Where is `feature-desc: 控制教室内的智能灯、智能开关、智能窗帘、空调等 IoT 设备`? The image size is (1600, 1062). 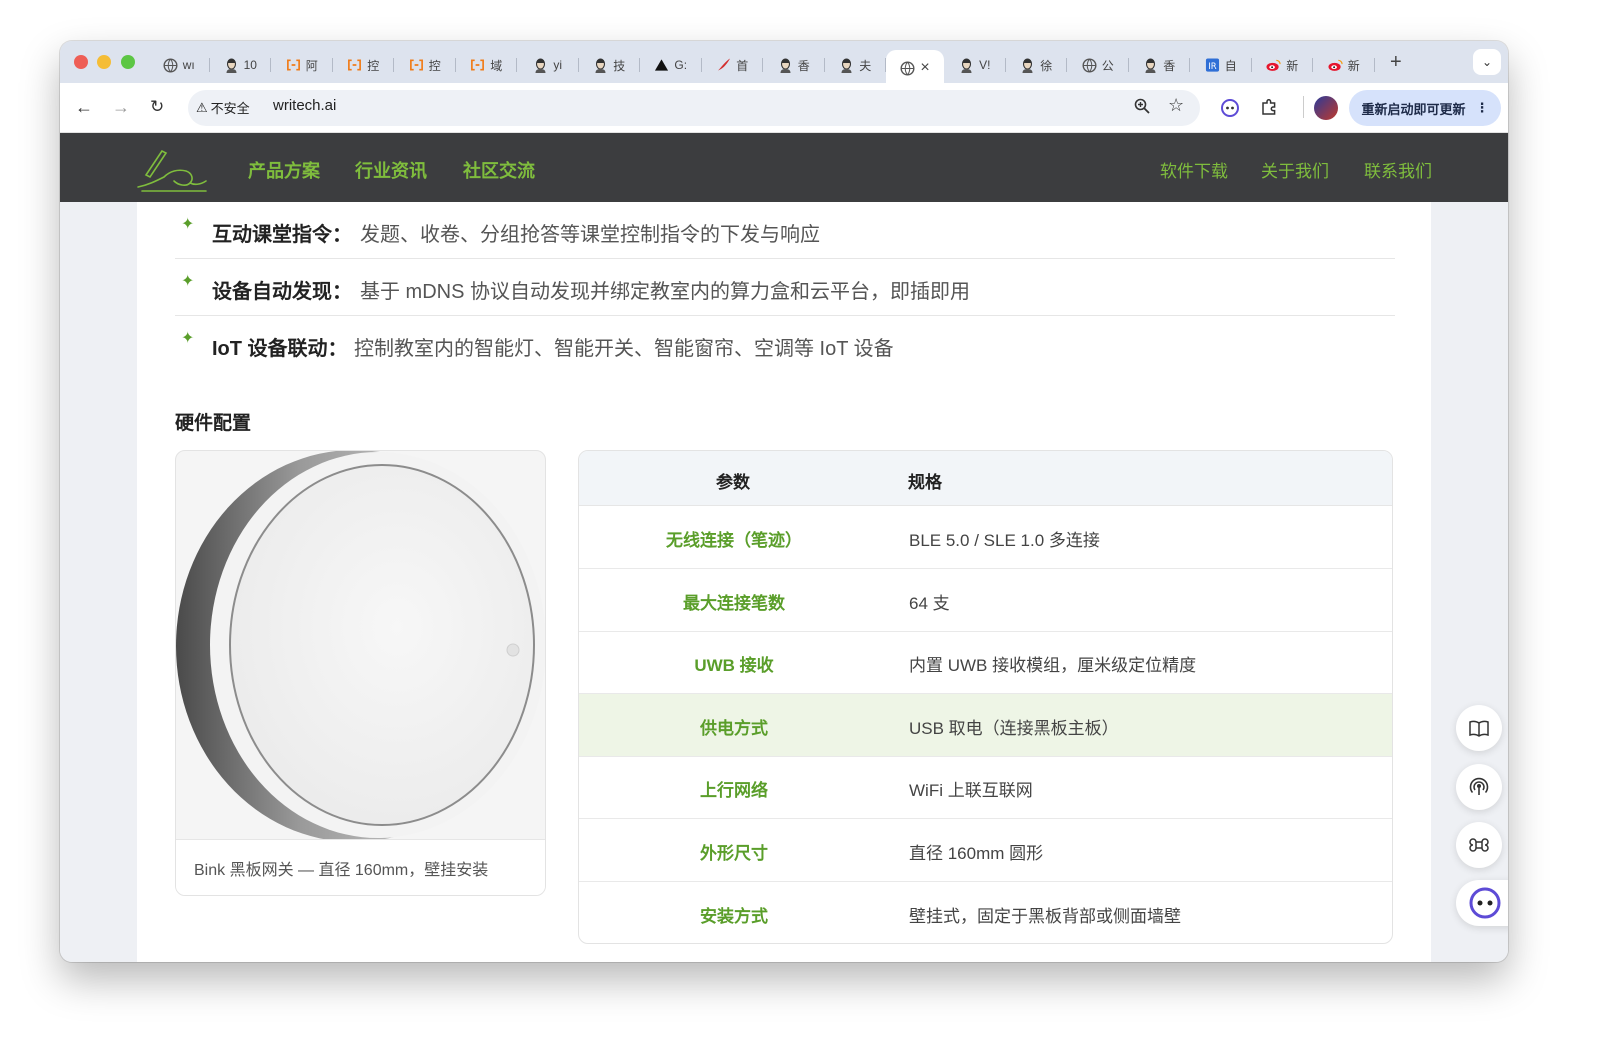 feature-desc: 控制教室内的智能灯、智能开关、智能窗帘、空调等 IoT 设备 is located at coordinates (624, 349).